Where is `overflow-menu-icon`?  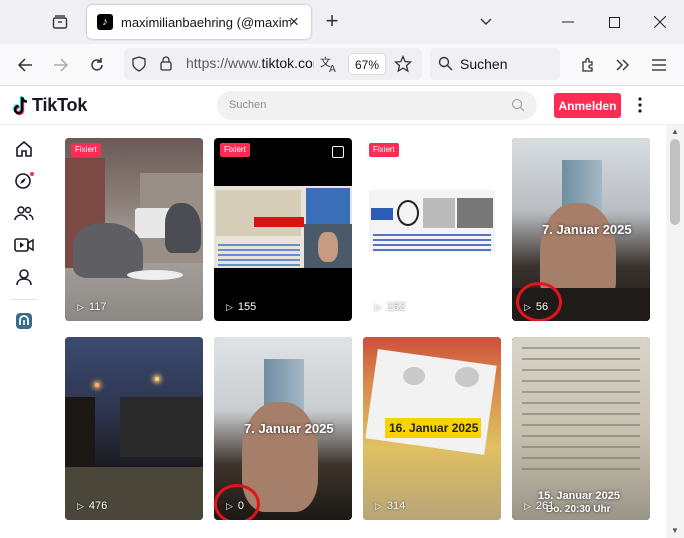
overflow-menu-icon is located at coordinates (623, 65).